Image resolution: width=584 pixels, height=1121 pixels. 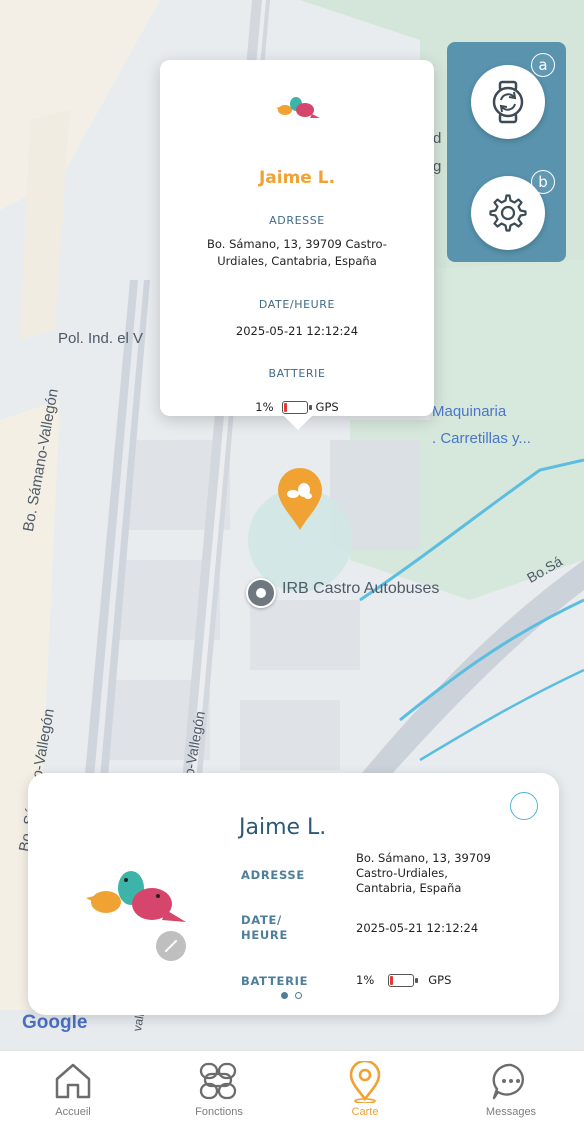 What do you see at coordinates (73, 1081) in the screenshot?
I see `home-icon` at bounding box center [73, 1081].